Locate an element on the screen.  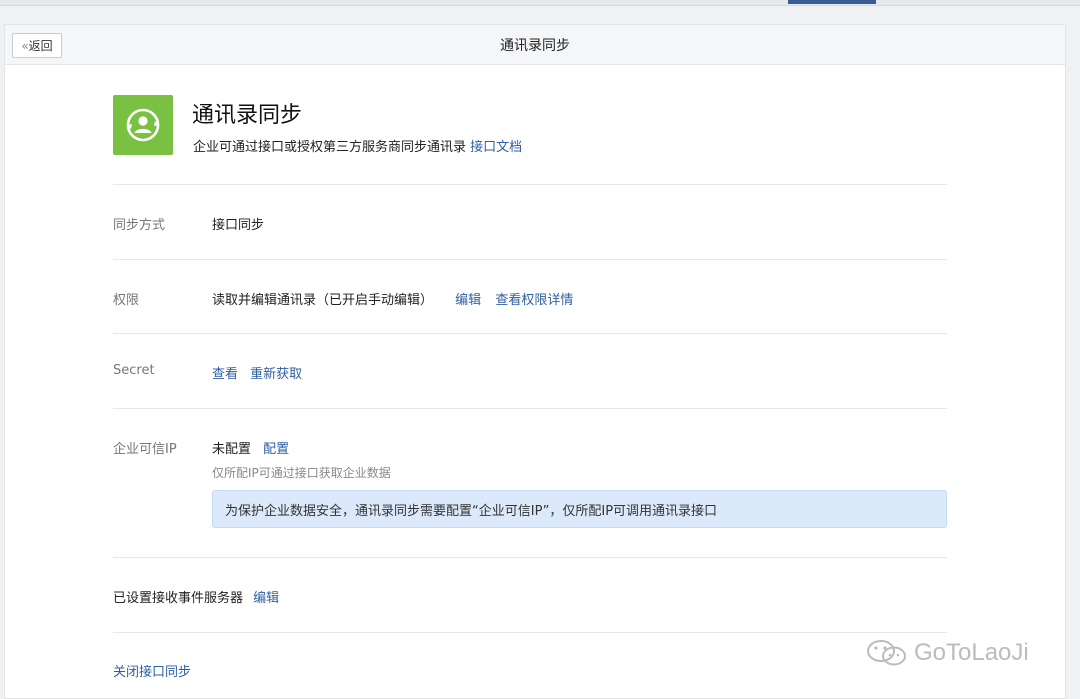
sync-method-row: 同步方式 接口同步 is located at coordinates (530, 222).